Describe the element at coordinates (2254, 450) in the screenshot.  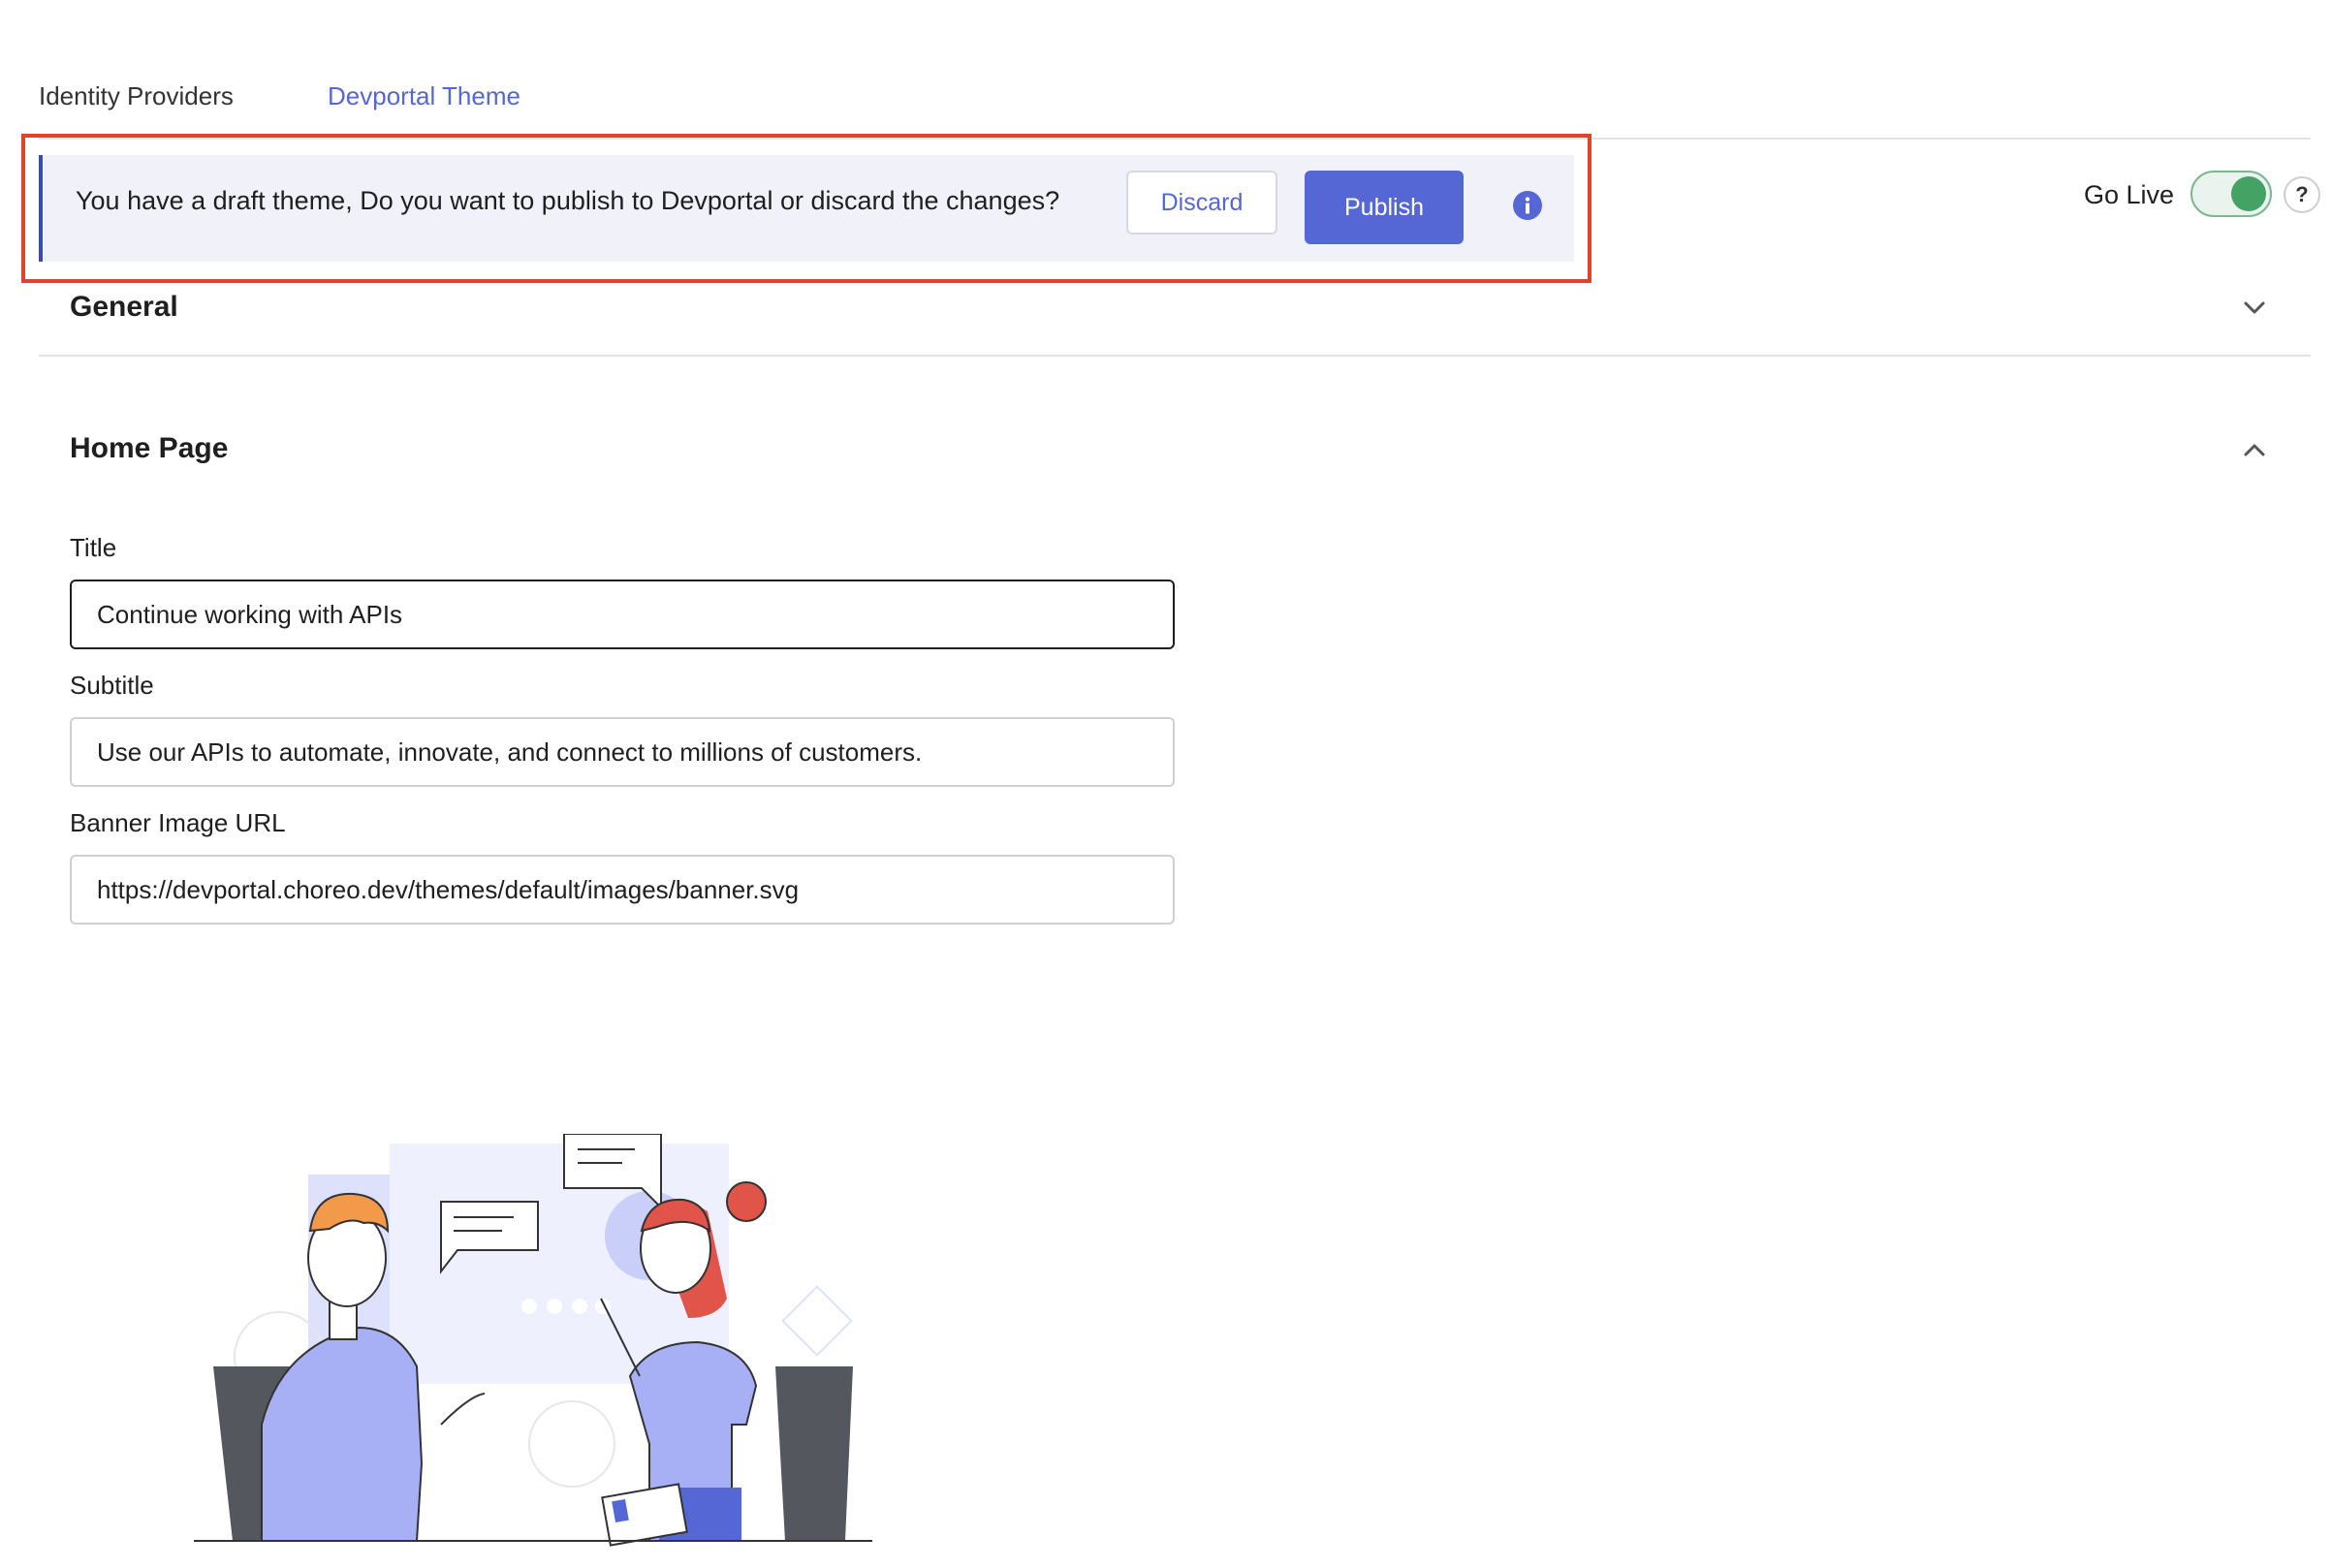
I see `chevron-up-icon` at that location.